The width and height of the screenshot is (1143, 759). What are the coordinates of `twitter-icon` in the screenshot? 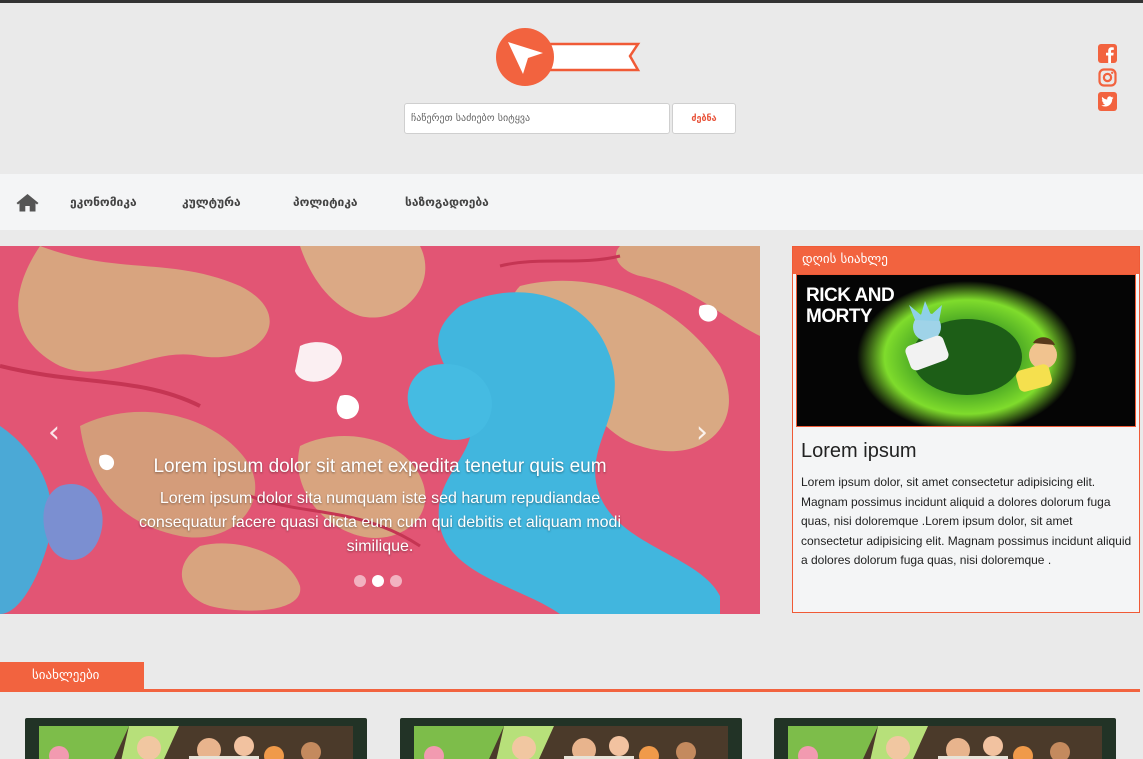 It's located at (1107, 101).